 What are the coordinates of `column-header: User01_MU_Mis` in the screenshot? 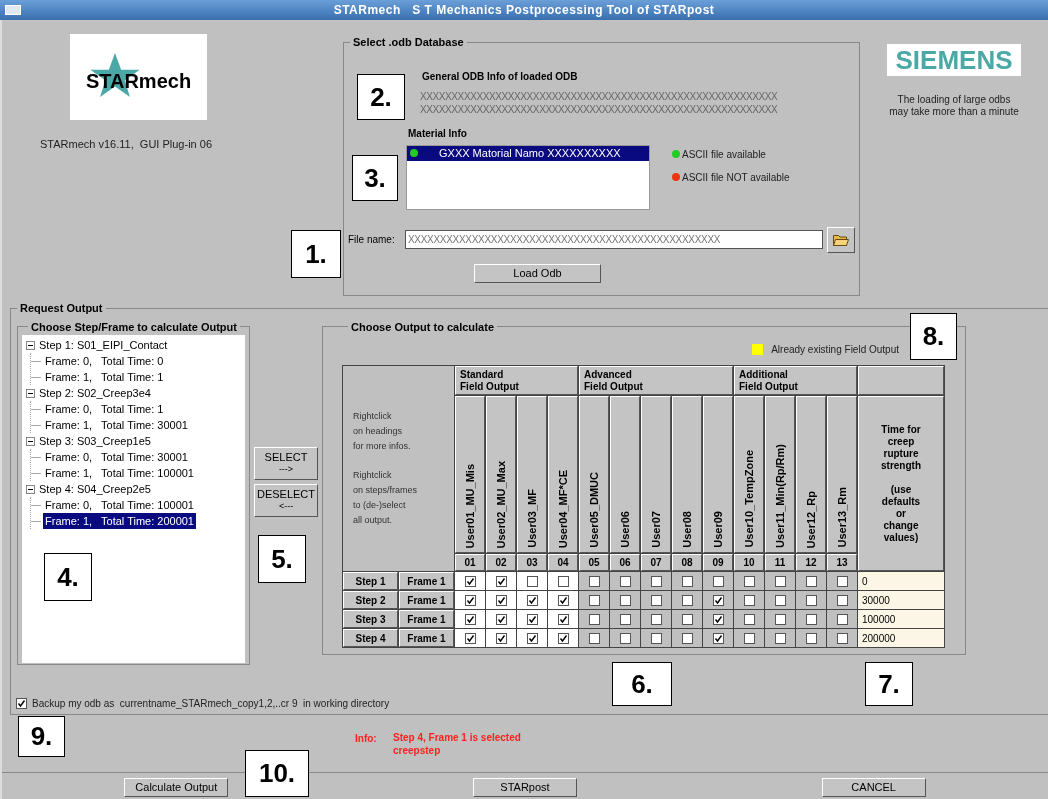 It's located at (470, 474).